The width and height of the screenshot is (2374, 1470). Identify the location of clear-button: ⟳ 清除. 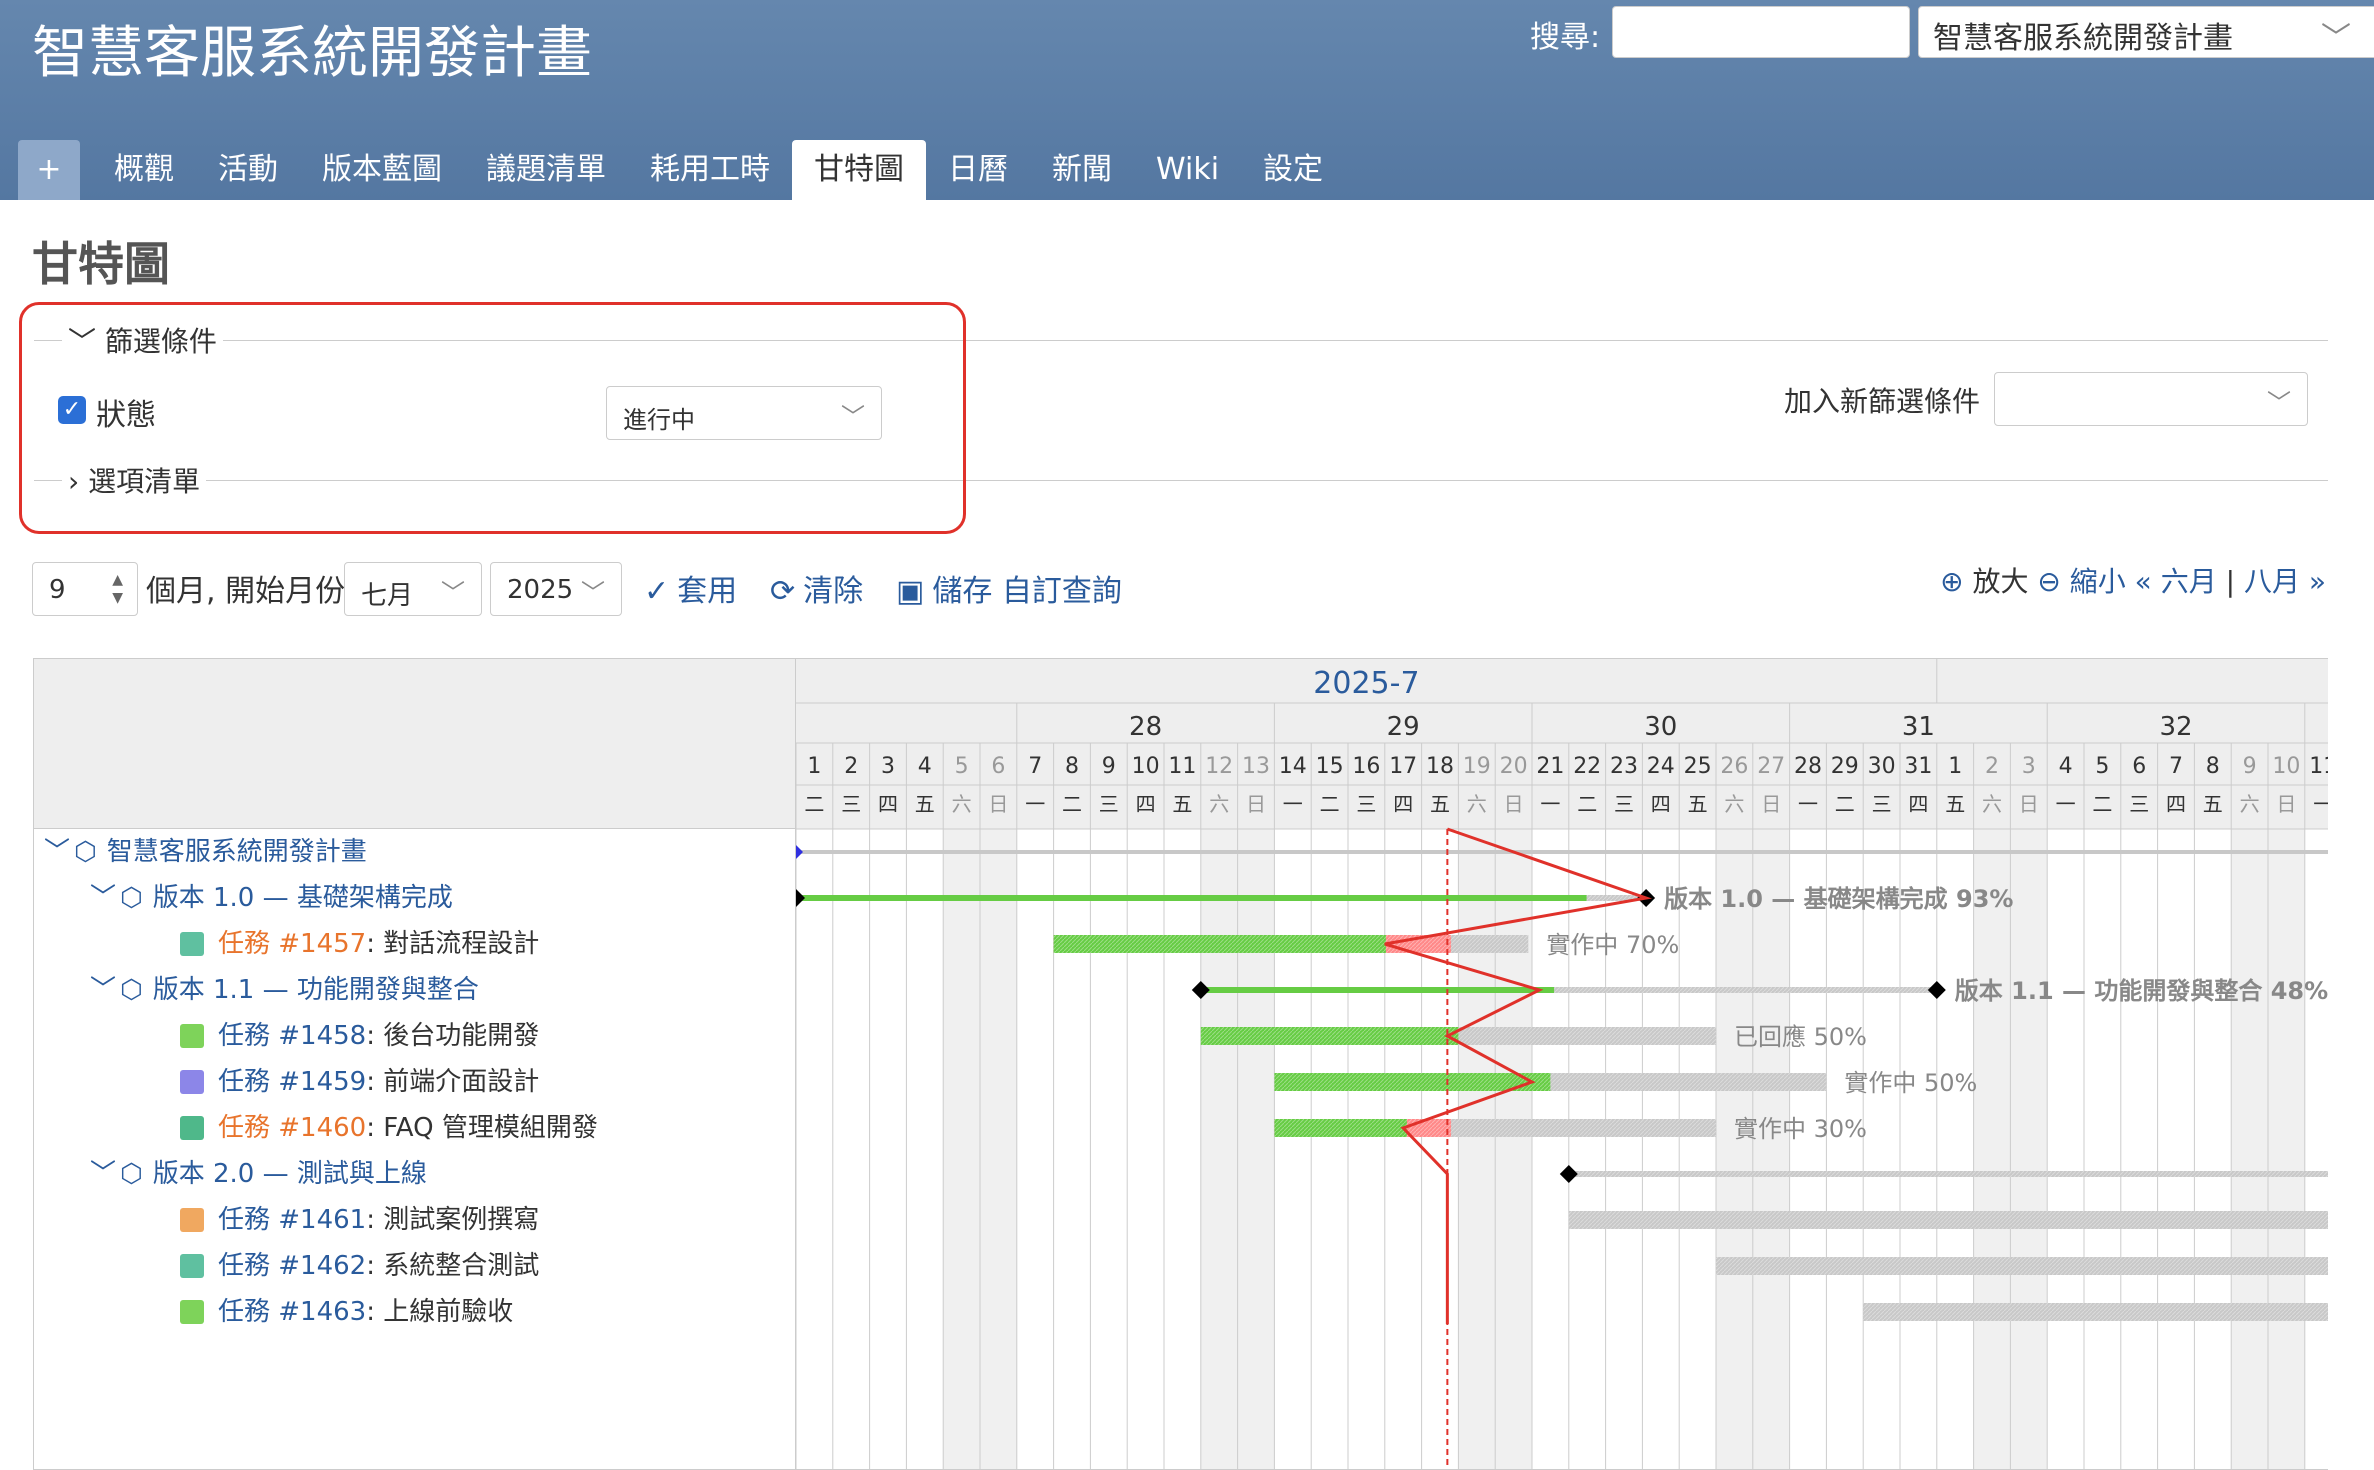
(816, 588).